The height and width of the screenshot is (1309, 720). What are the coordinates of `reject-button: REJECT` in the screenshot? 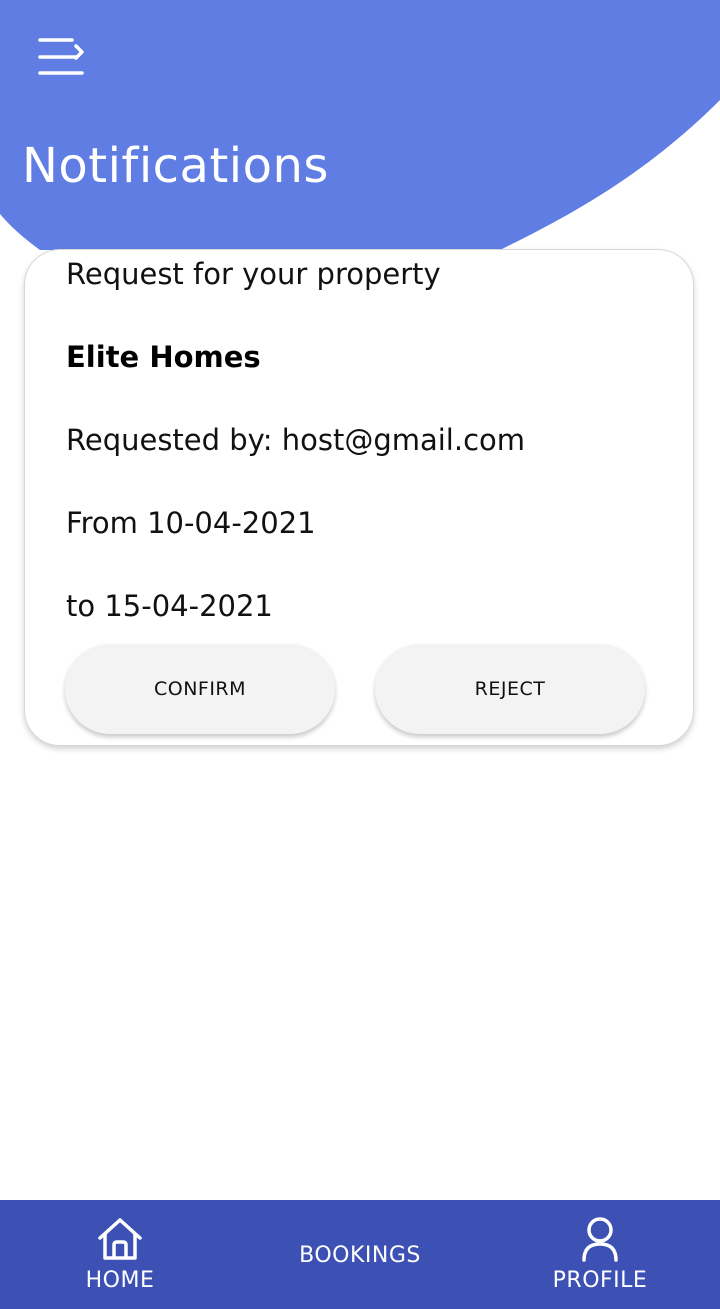 It's located at (510, 689).